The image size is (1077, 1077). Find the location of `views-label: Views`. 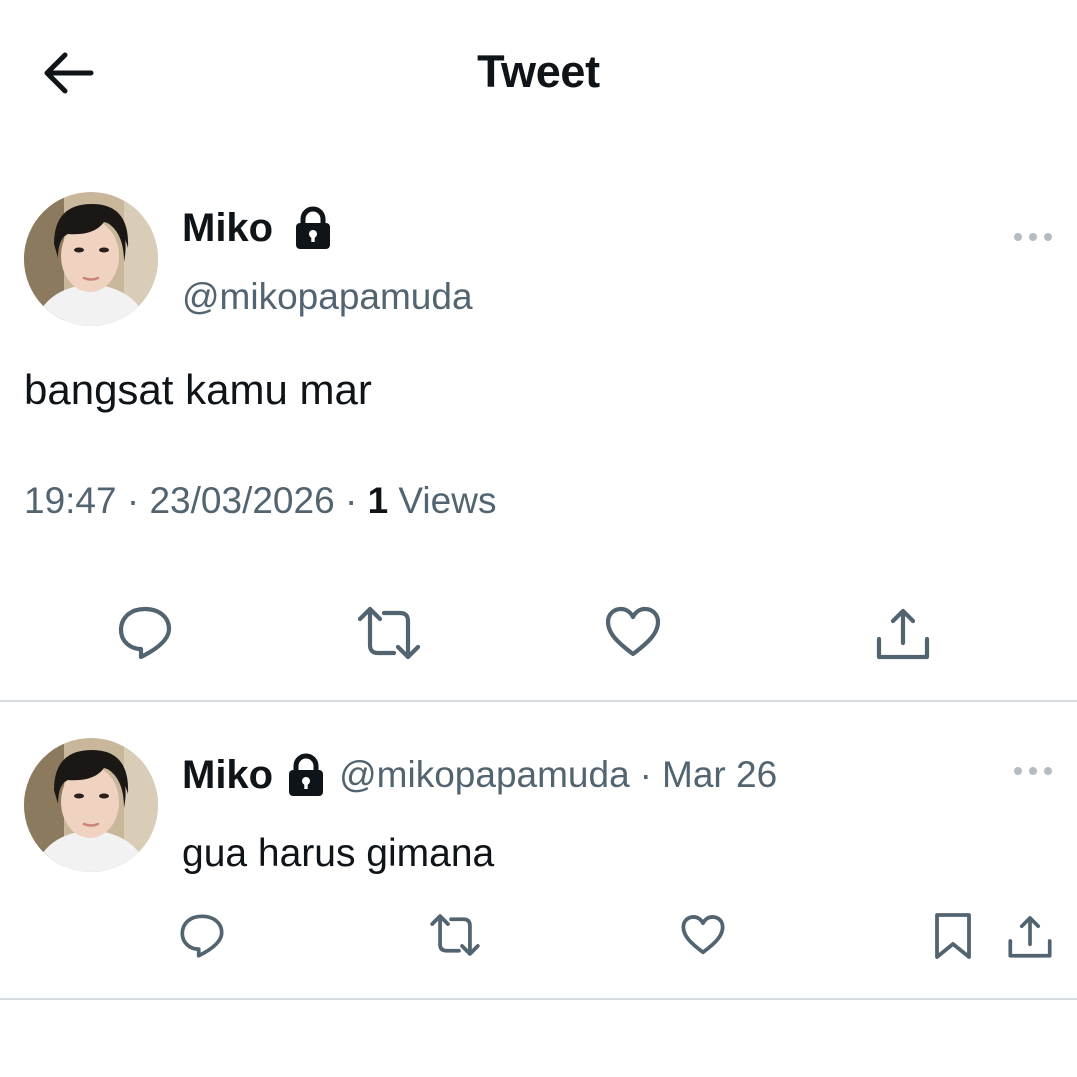

views-label: Views is located at coordinates (447, 500).